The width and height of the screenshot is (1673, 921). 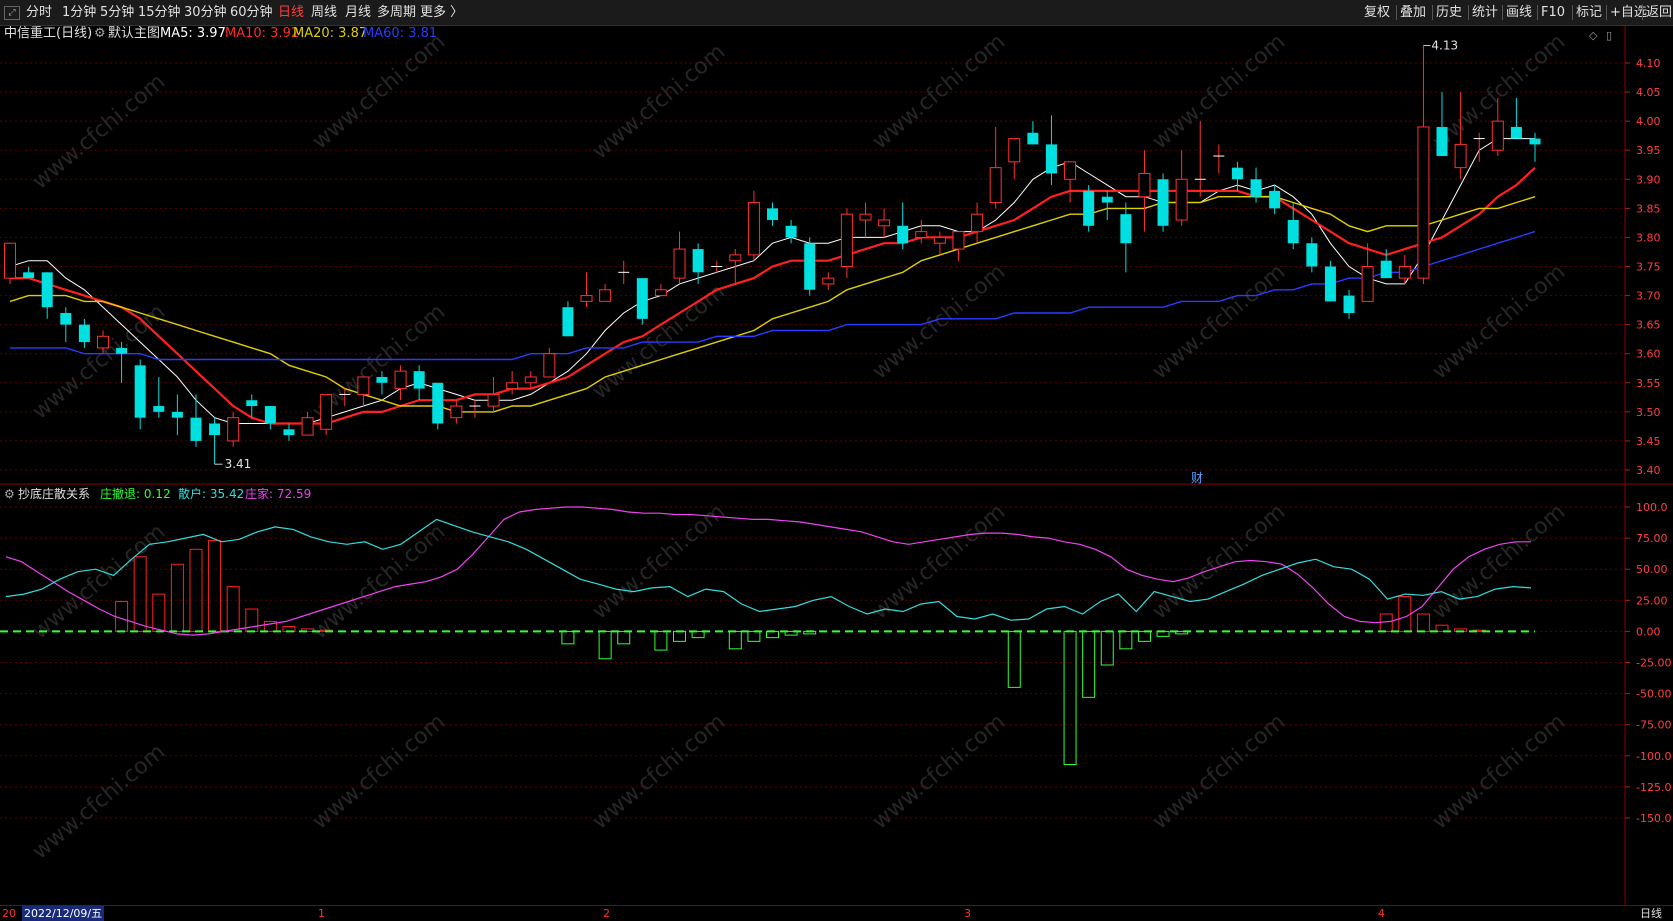 I want to click on low-price-label: 3.41, so click(x=238, y=464).